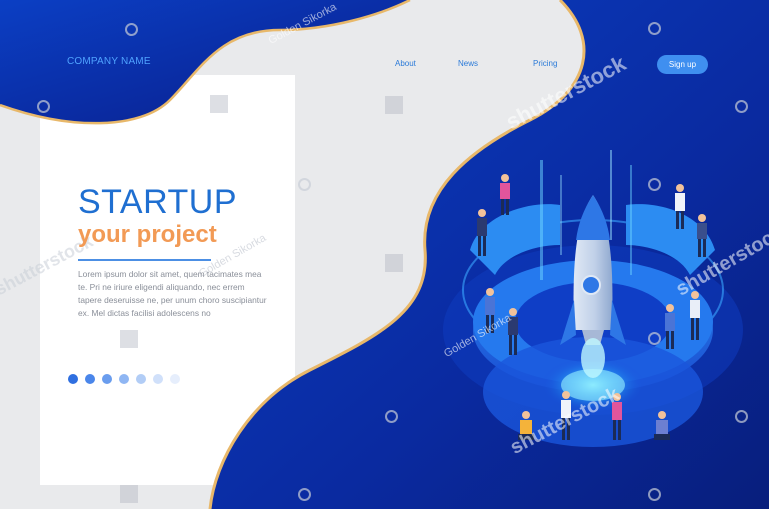 The height and width of the screenshot is (509, 769). What do you see at coordinates (158, 202) in the screenshot?
I see `hero-headline: STARTUP` at bounding box center [158, 202].